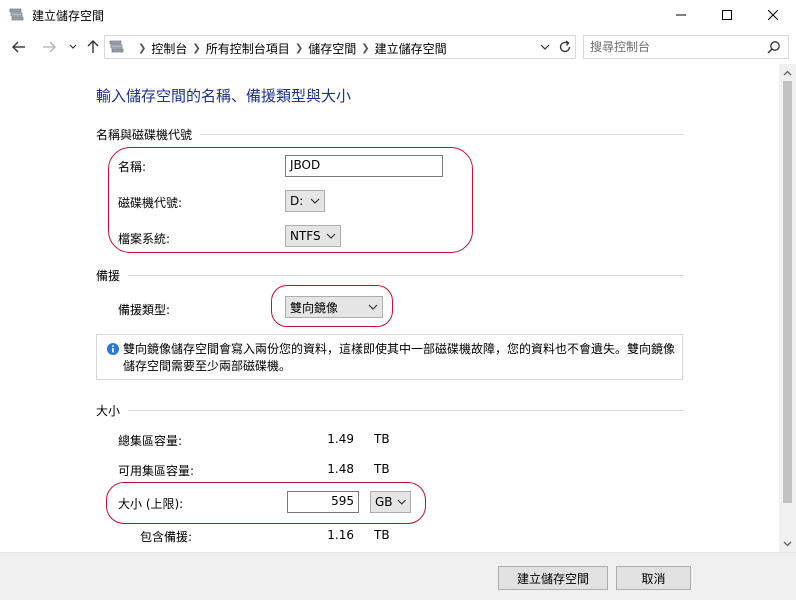  I want to click on name-section-header: 名稱與磁碟機代號, so click(390, 134).